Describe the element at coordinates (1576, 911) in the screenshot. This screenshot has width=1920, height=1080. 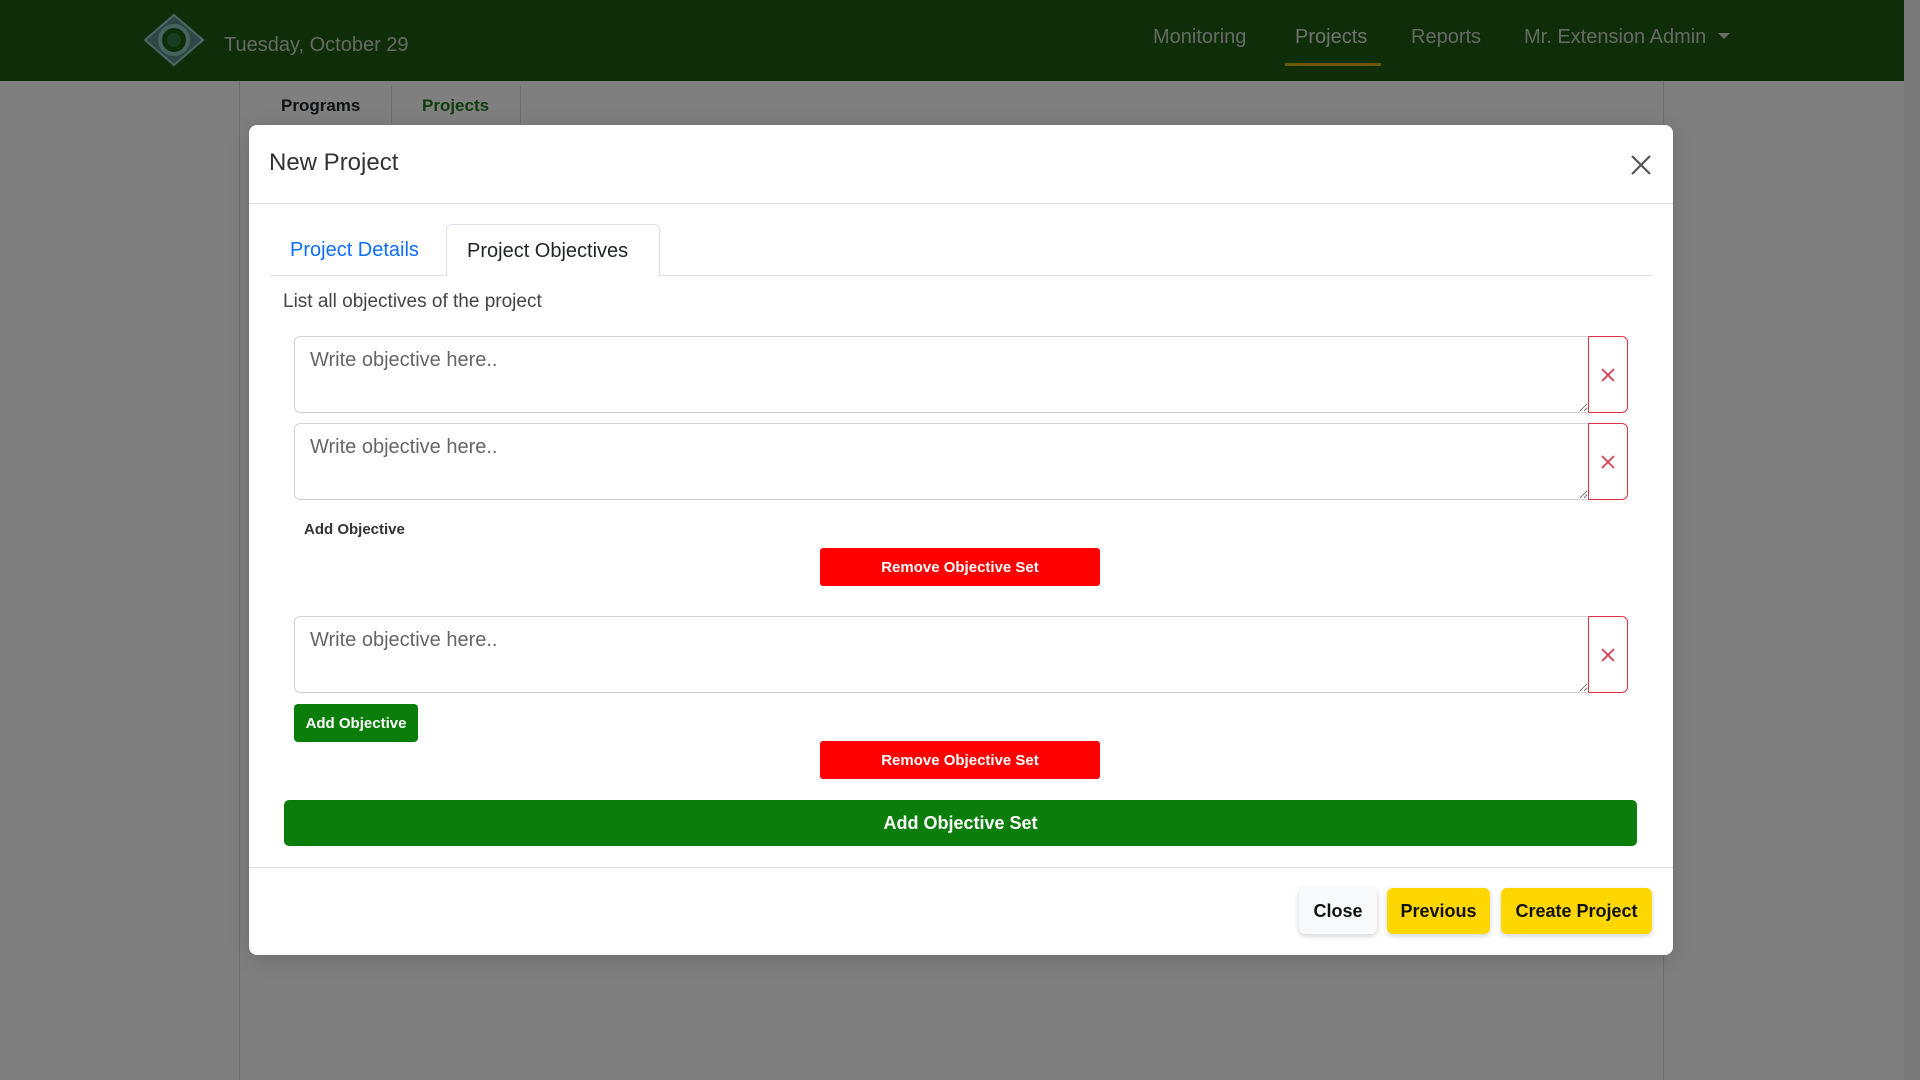
I see `create-project-button: Create Project` at that location.